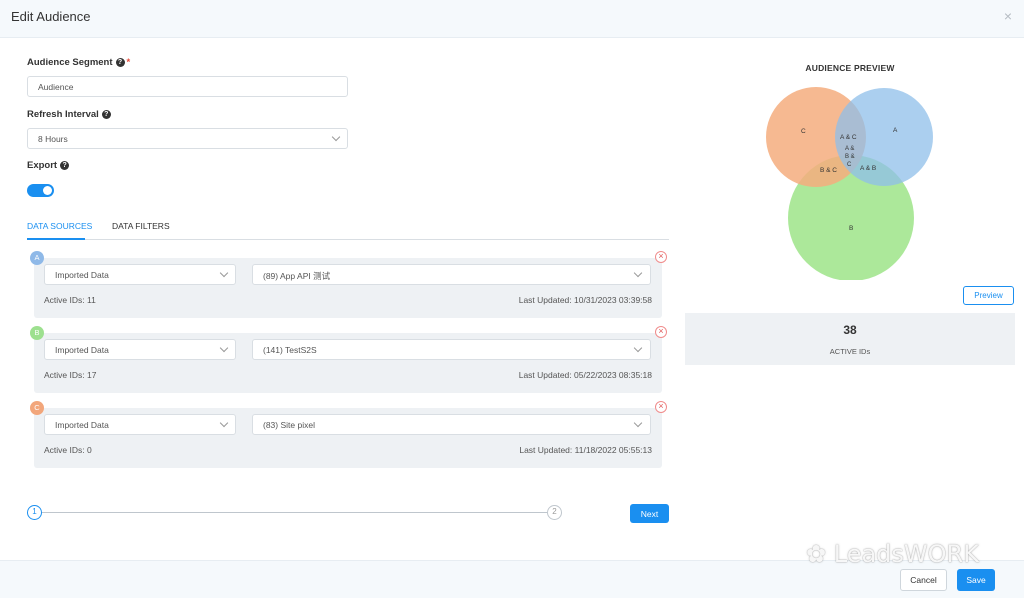 Image resolution: width=1024 pixels, height=598 pixels. I want to click on step-1: 1, so click(34, 512).